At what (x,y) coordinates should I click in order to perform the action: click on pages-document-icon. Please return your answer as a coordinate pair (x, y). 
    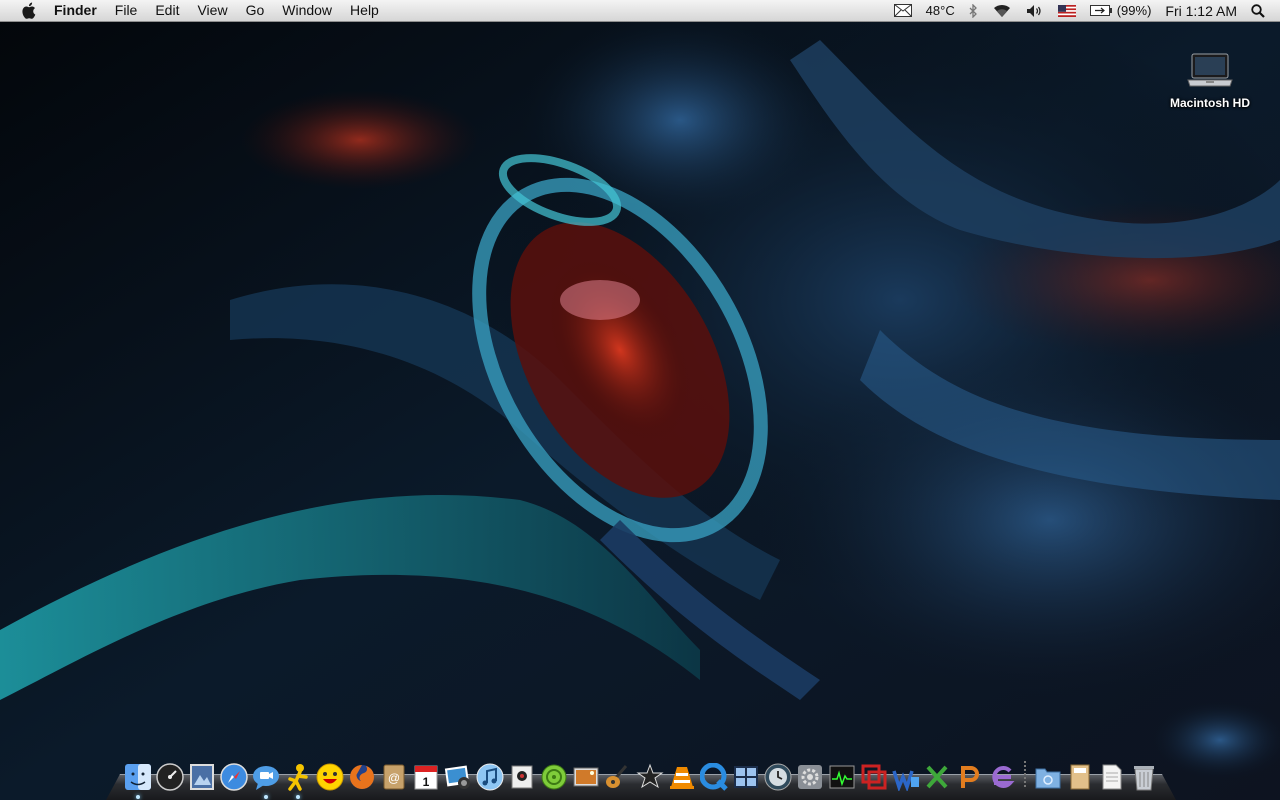
    Looking at the image, I should click on (1112, 777).